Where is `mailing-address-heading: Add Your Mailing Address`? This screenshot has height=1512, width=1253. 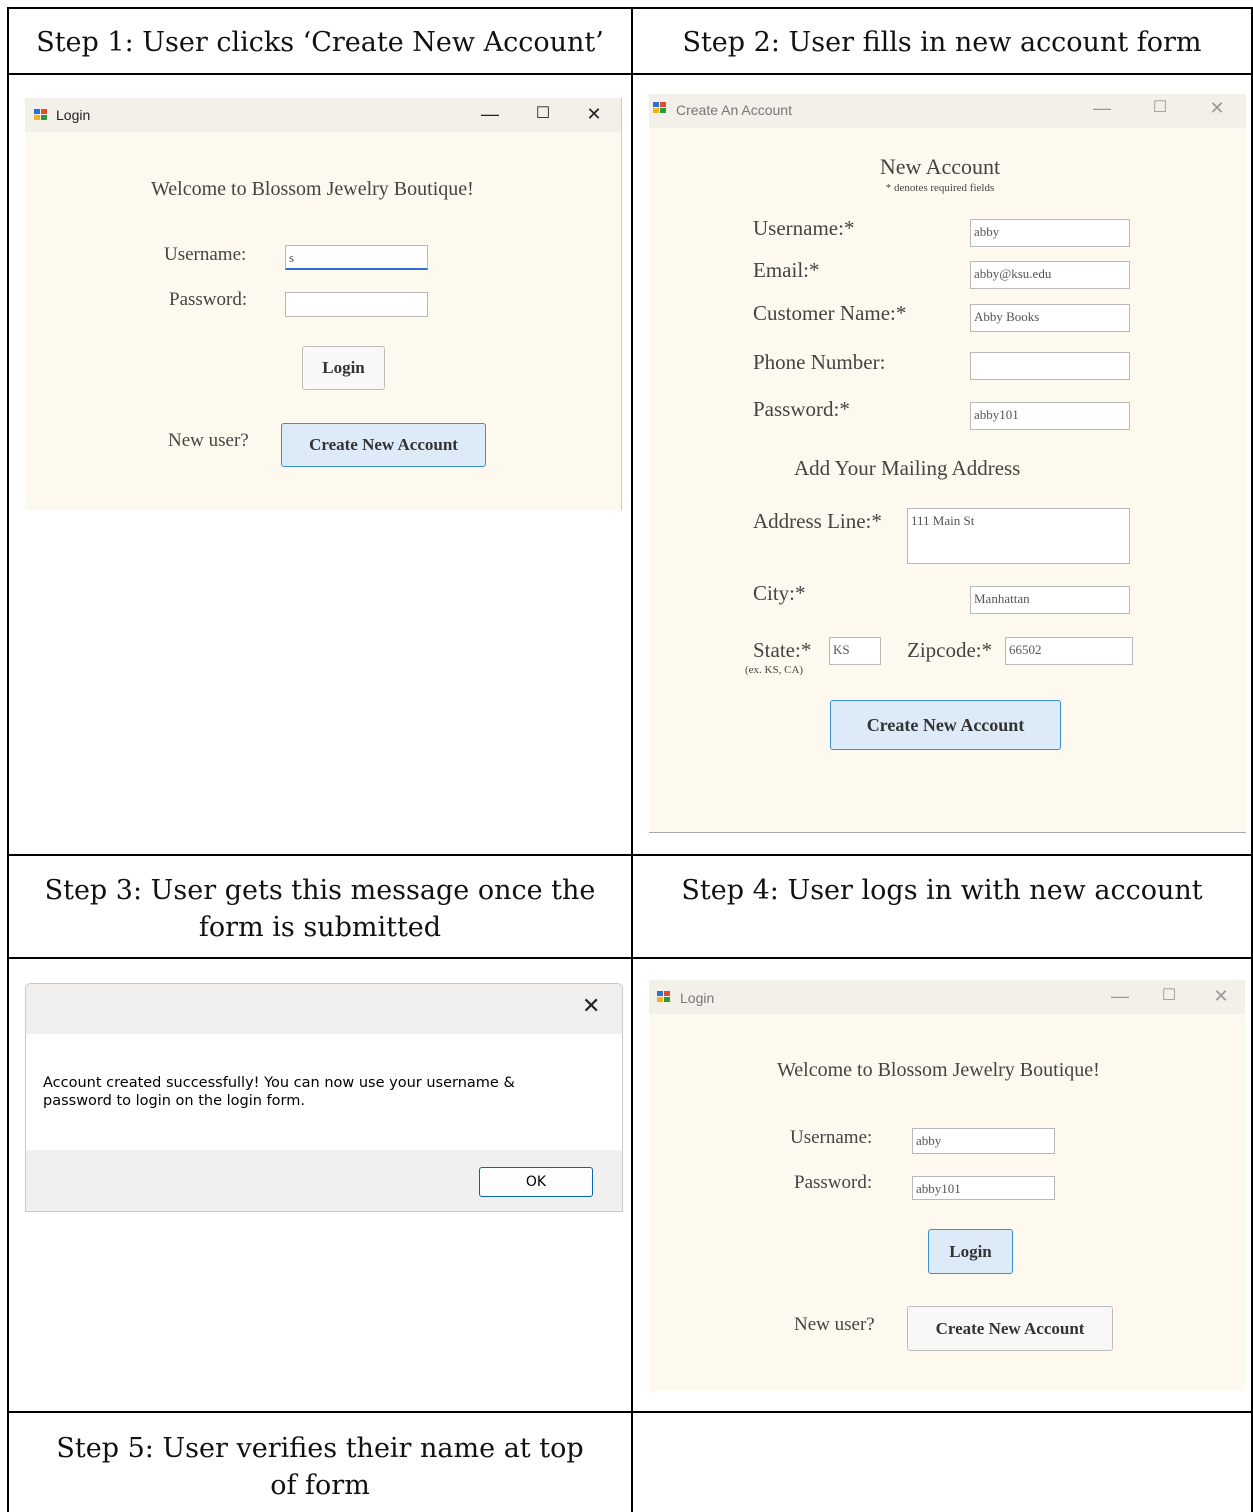
mailing-address-heading: Add Your Mailing Address is located at coordinates (907, 468).